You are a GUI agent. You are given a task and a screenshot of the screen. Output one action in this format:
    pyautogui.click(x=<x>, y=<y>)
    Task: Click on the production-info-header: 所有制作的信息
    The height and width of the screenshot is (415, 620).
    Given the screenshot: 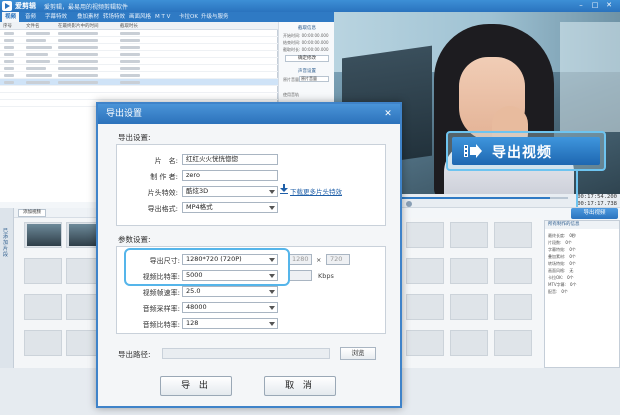 What is the action you would take?
    pyautogui.click(x=582, y=225)
    